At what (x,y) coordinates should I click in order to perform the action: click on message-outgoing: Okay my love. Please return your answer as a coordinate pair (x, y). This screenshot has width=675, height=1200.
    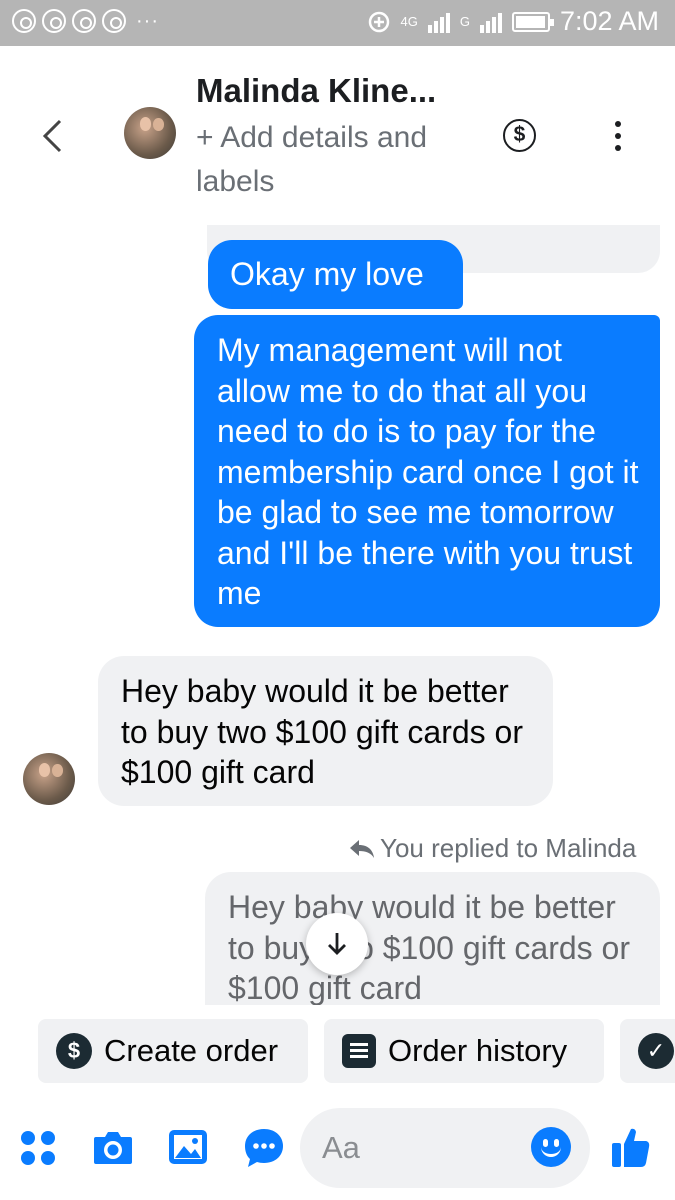
    Looking at the image, I should click on (335, 274).